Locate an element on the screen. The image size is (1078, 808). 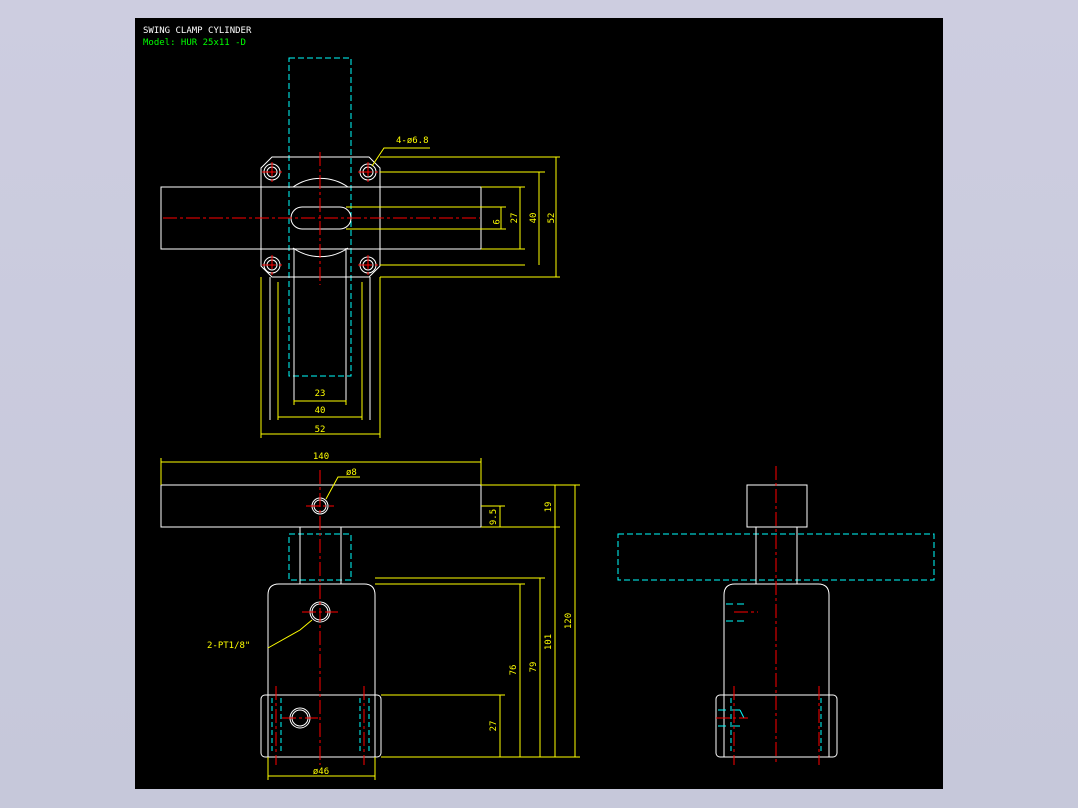
dim-120: 120 is located at coordinates (569, 621).